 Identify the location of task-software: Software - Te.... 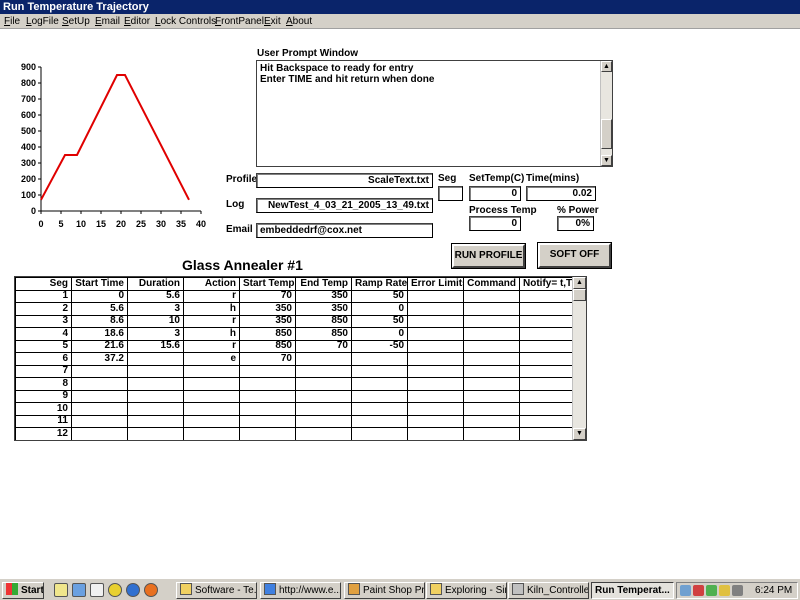
(216, 590).